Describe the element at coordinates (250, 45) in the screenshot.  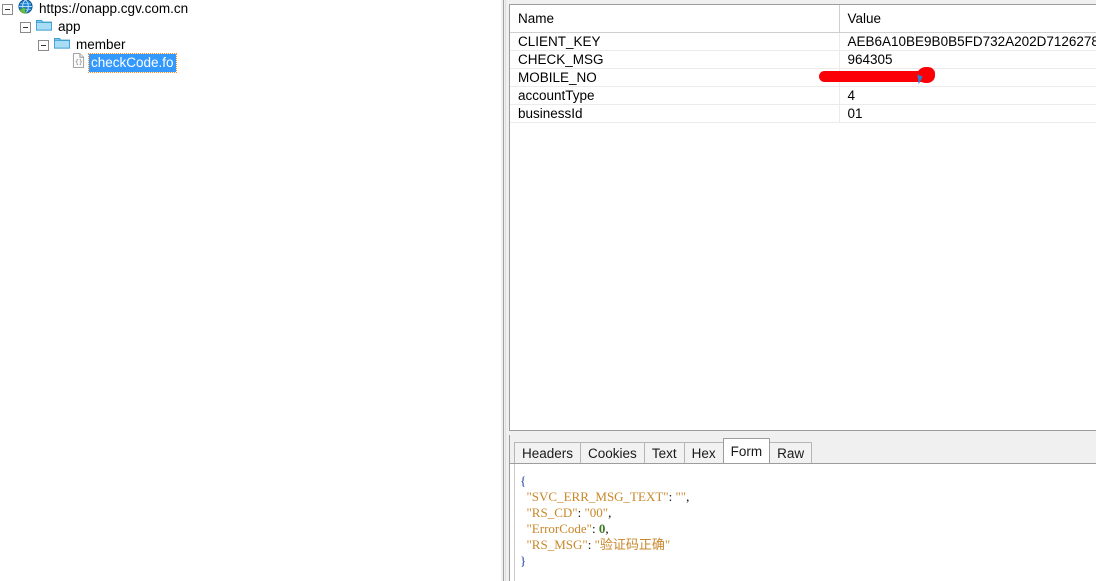
I see `tree-node-member: member` at that location.